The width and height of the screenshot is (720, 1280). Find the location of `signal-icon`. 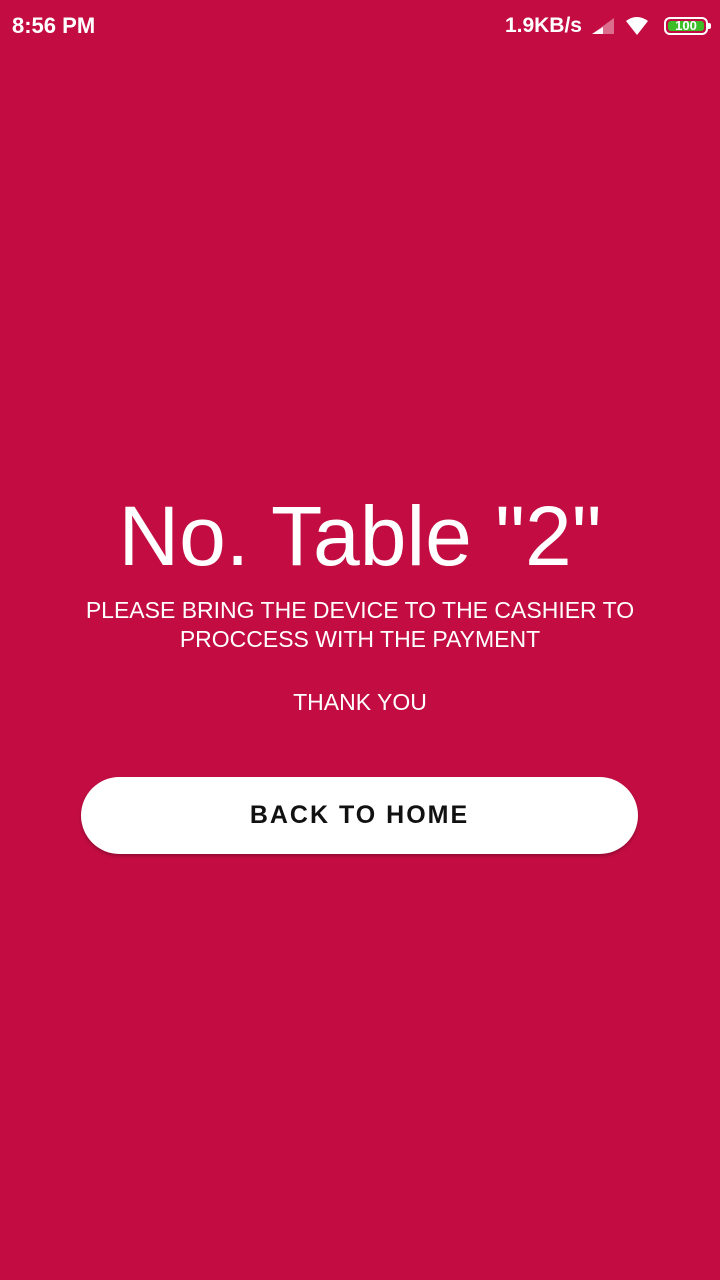

signal-icon is located at coordinates (603, 26).